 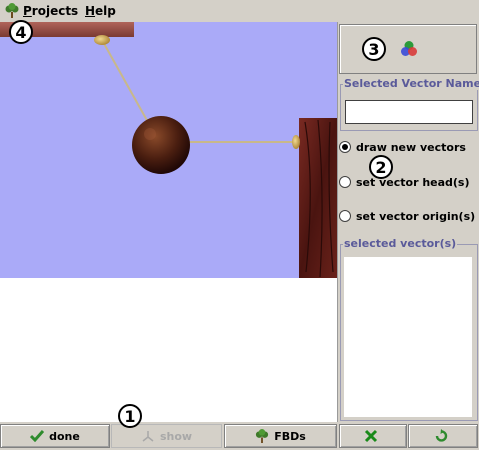 I want to click on fbds-button: FBDs, so click(x=280, y=436).